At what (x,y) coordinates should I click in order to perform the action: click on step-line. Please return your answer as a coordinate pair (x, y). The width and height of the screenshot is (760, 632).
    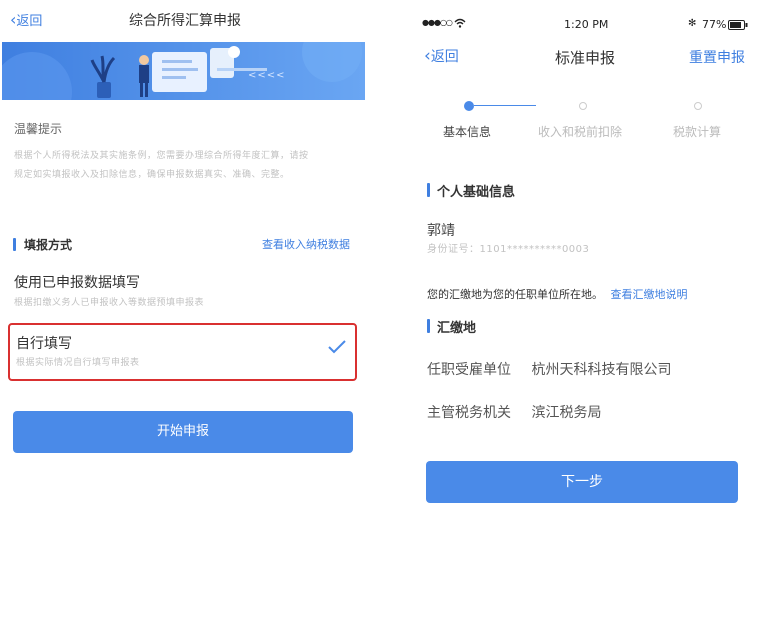
    Looking at the image, I should click on (505, 105).